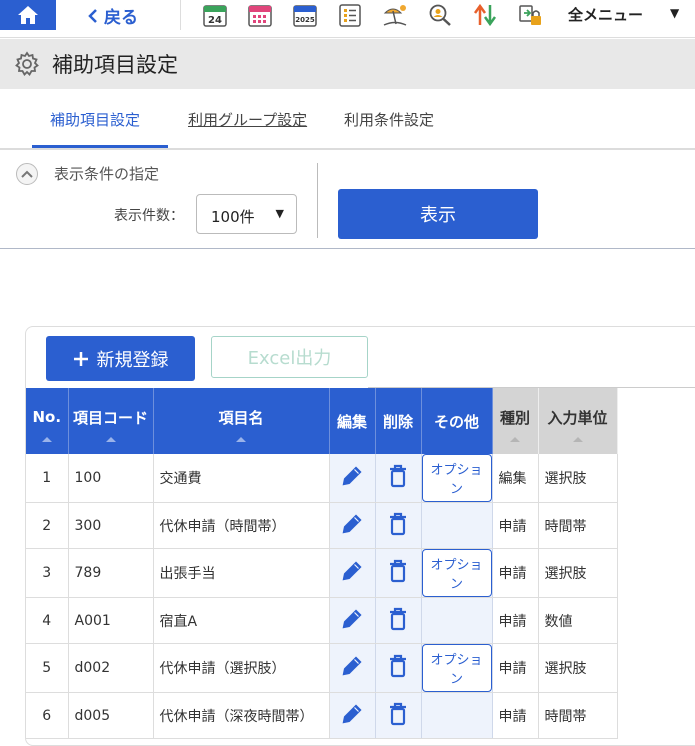  What do you see at coordinates (457, 525) in the screenshot?
I see `cell-other` at bounding box center [457, 525].